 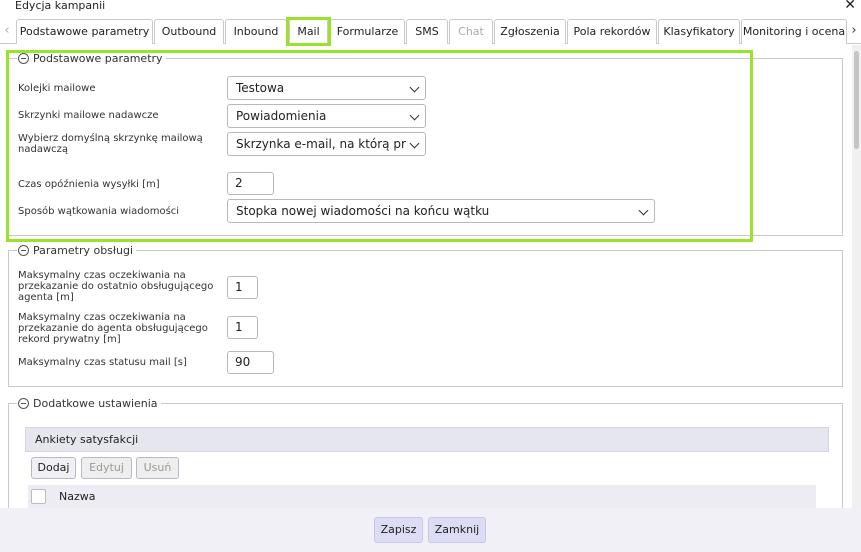 I want to click on tab-zgloszenia: Zgłoszenia, so click(x=530, y=31).